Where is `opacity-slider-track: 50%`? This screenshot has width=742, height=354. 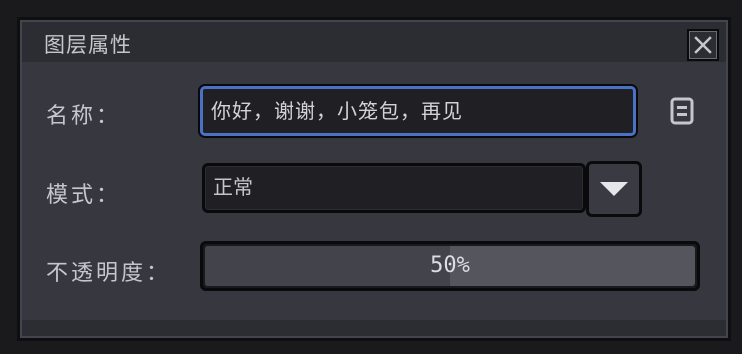
opacity-slider-track: 50% is located at coordinates (450, 266).